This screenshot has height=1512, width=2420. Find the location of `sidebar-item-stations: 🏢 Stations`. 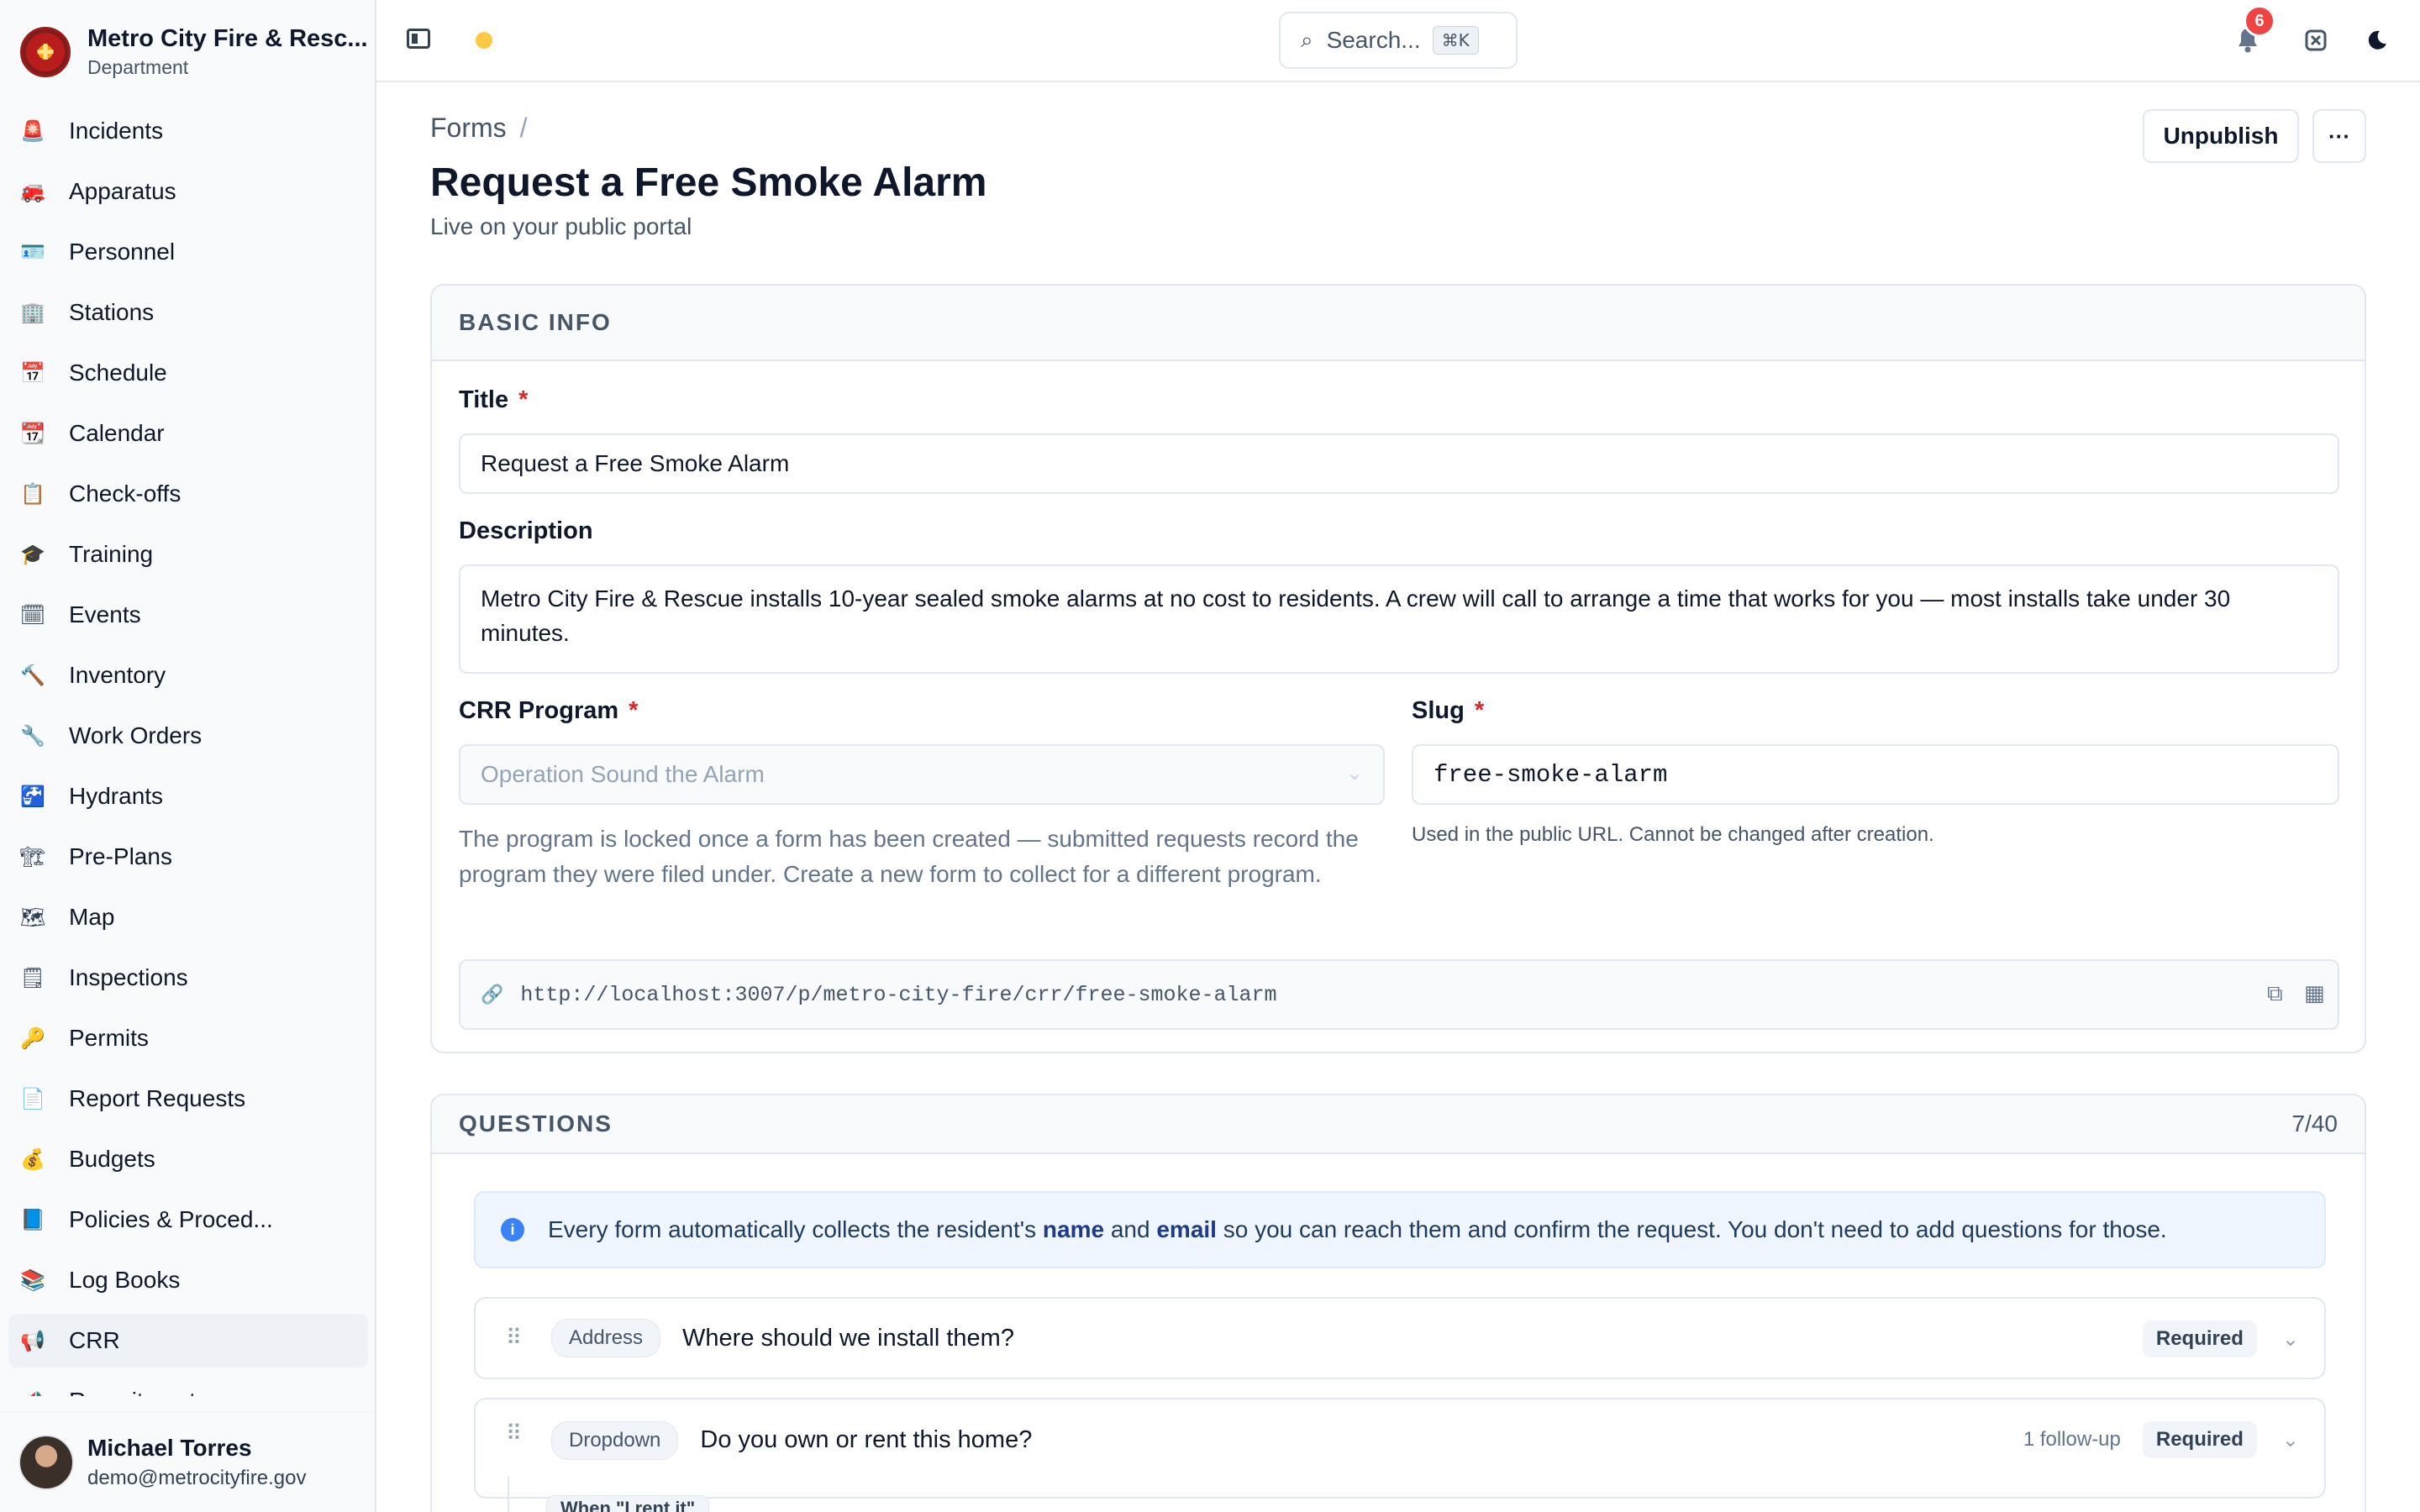

sidebar-item-stations: 🏢 Stations is located at coordinates (188, 312).